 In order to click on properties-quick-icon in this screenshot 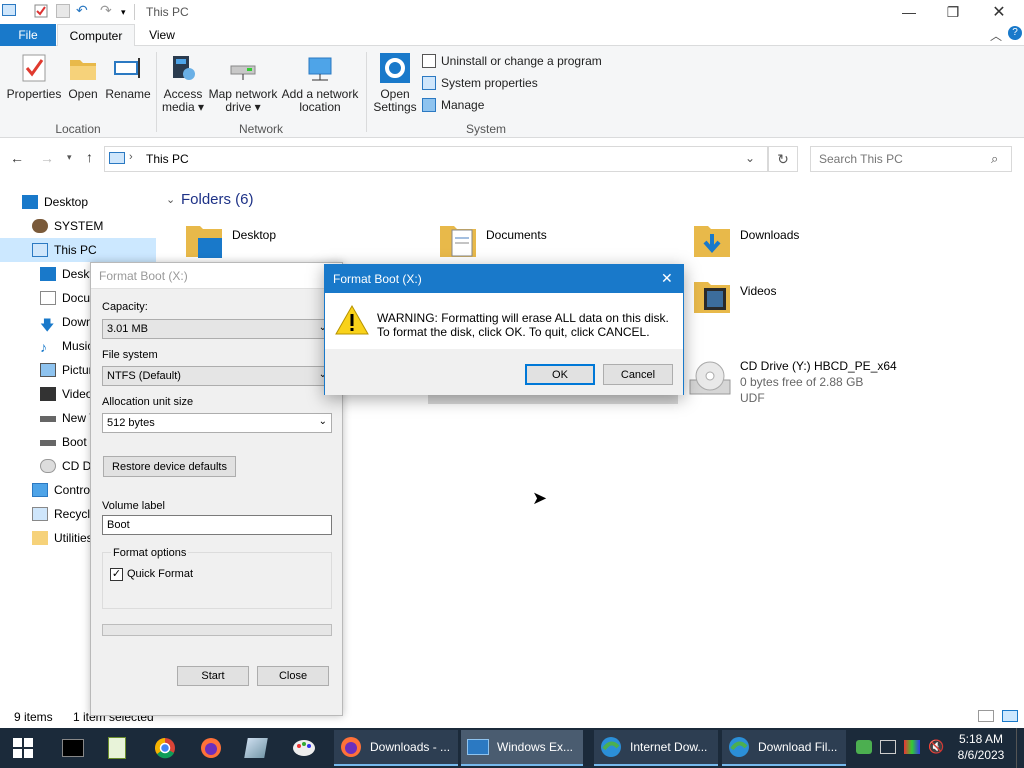, I will do `click(41, 11)`.